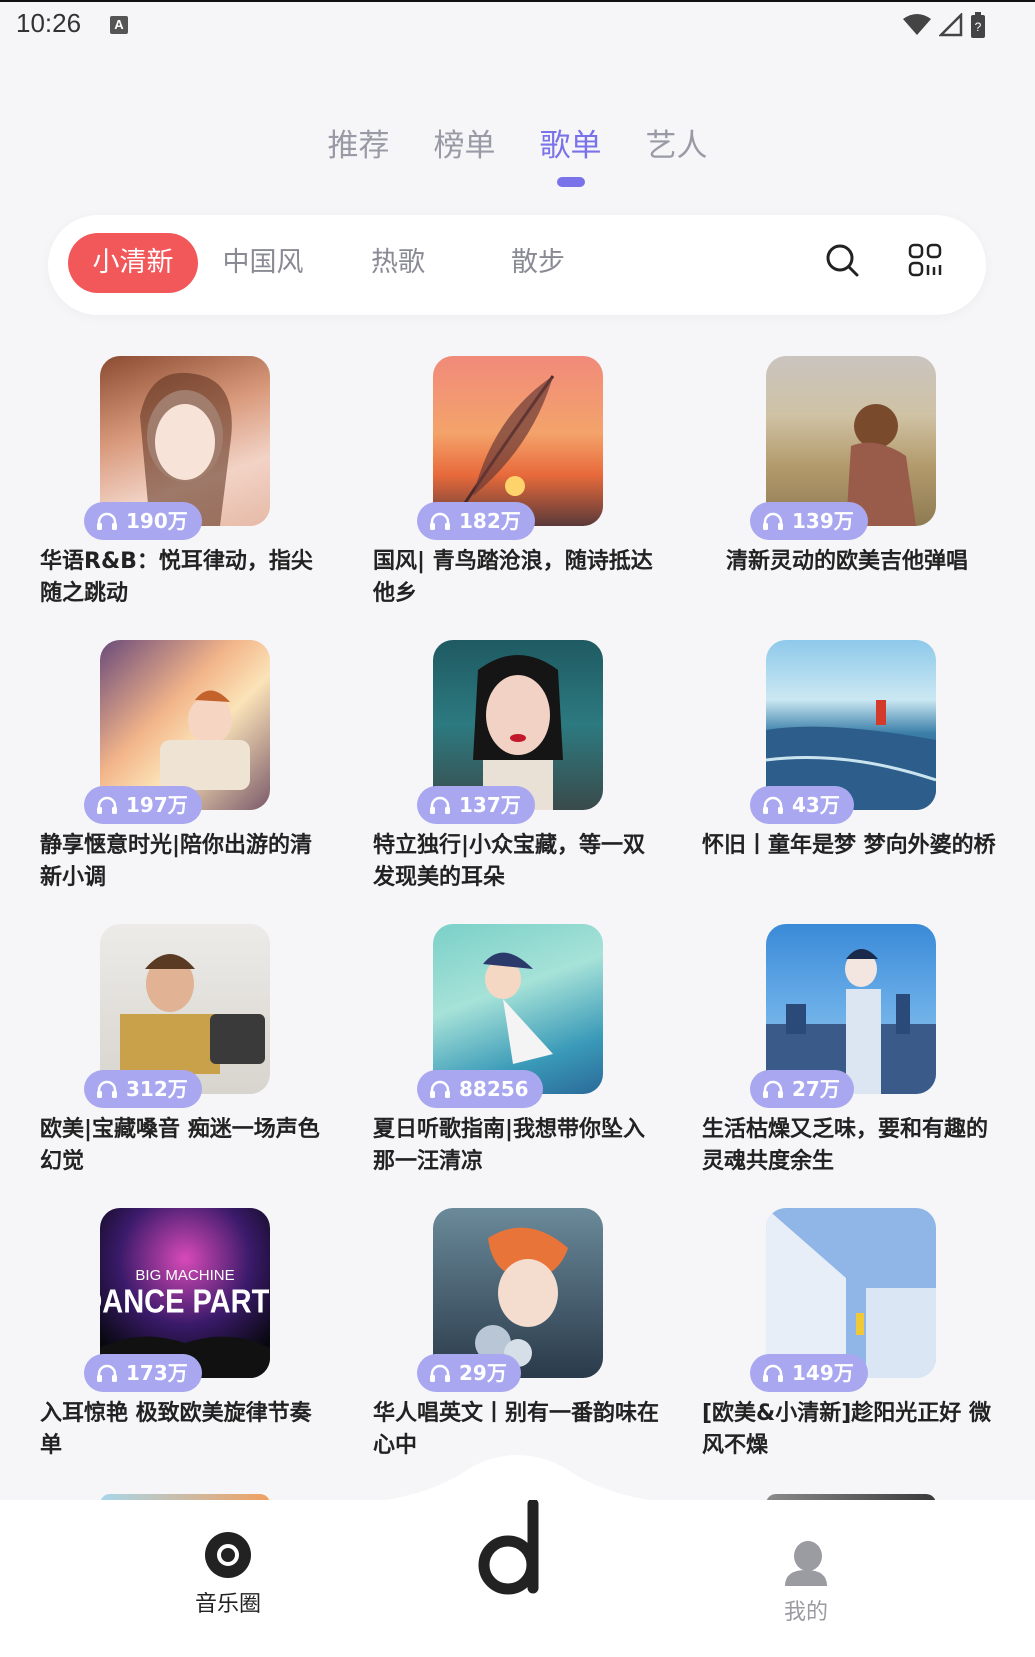  What do you see at coordinates (184, 1275) in the screenshot?
I see `dance-party-brand-text: BIG MACHINE` at bounding box center [184, 1275].